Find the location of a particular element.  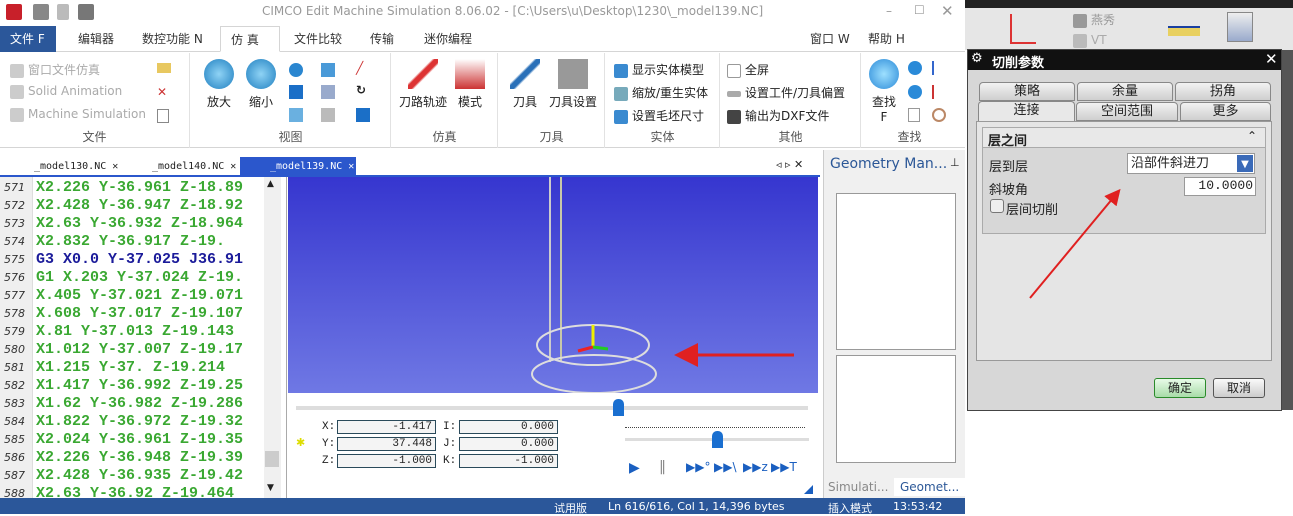

export-dxf-button: 输出为DXF文件 is located at coordinates (778, 115).